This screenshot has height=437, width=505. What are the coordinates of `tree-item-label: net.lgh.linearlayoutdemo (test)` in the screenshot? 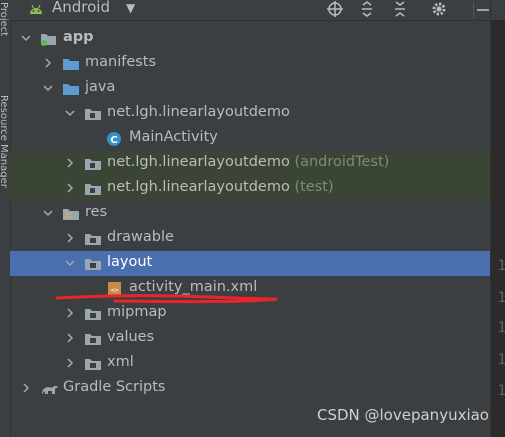 It's located at (220, 187).